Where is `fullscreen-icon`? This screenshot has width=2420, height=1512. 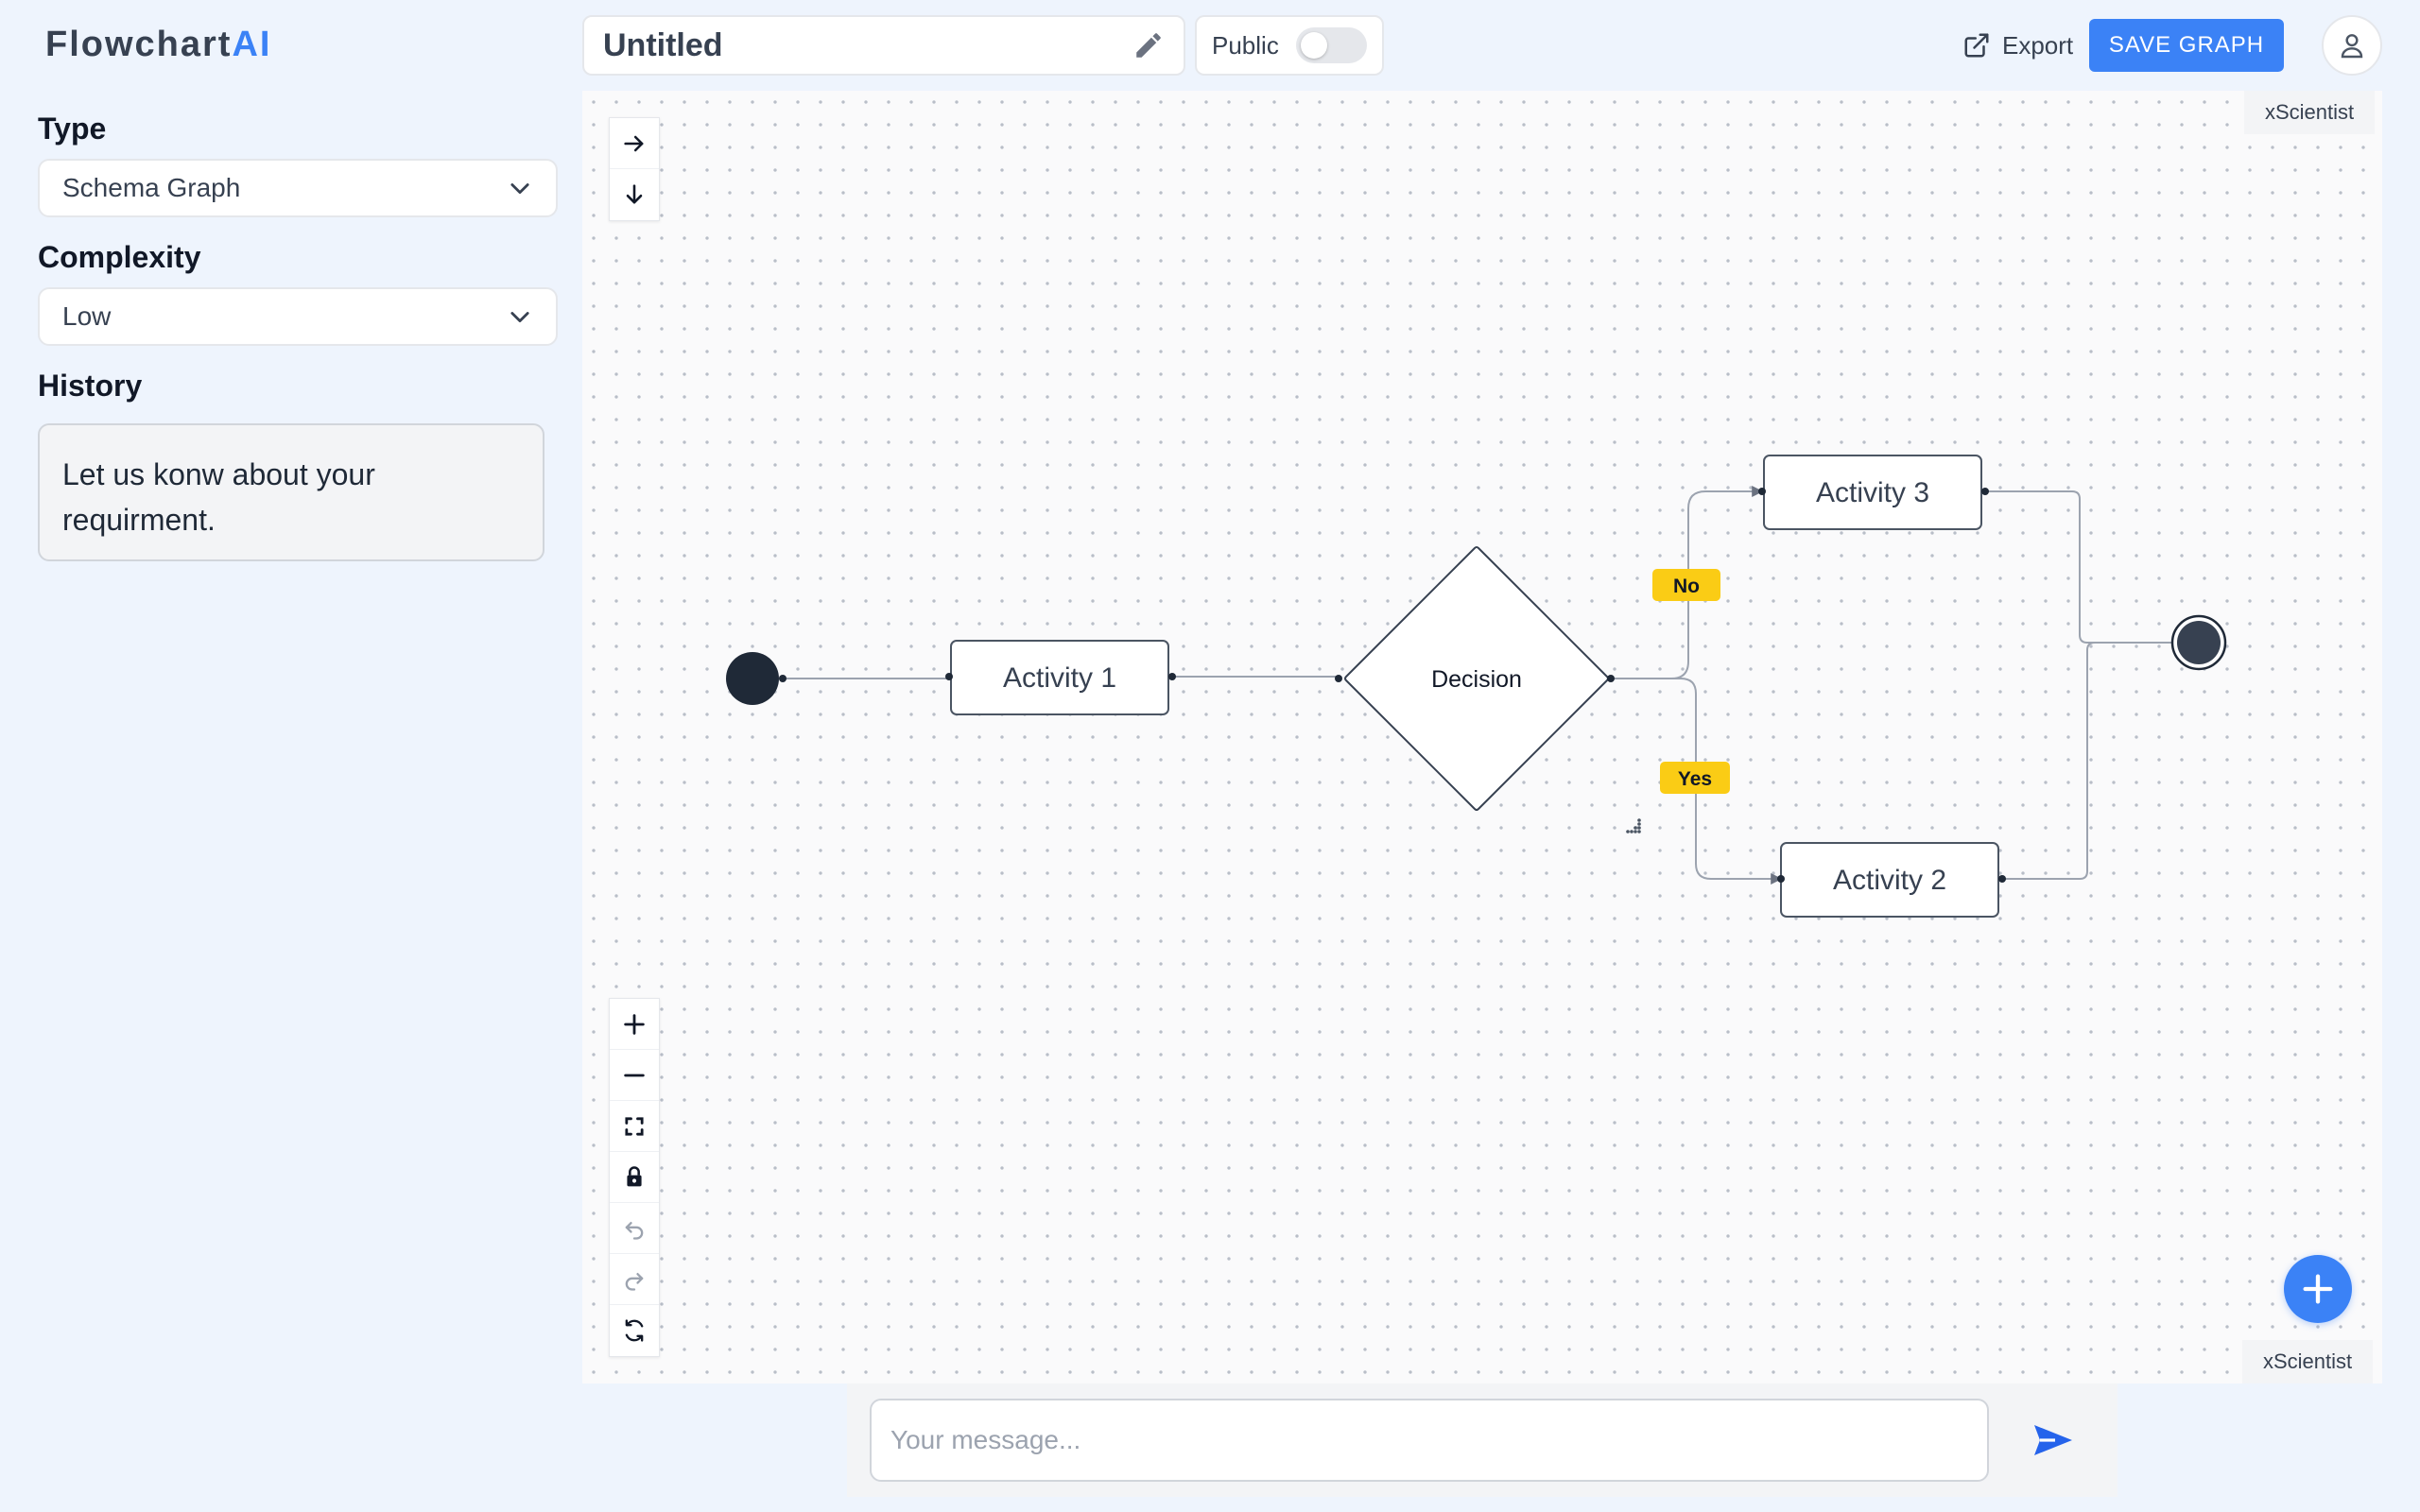
fullscreen-icon is located at coordinates (634, 1126).